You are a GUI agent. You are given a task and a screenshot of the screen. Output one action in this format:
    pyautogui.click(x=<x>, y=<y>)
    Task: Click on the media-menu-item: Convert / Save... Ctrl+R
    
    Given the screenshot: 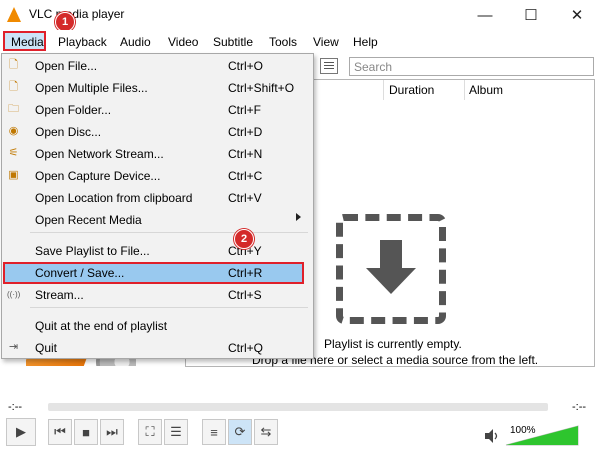 What is the action you would take?
    pyautogui.click(x=155, y=273)
    